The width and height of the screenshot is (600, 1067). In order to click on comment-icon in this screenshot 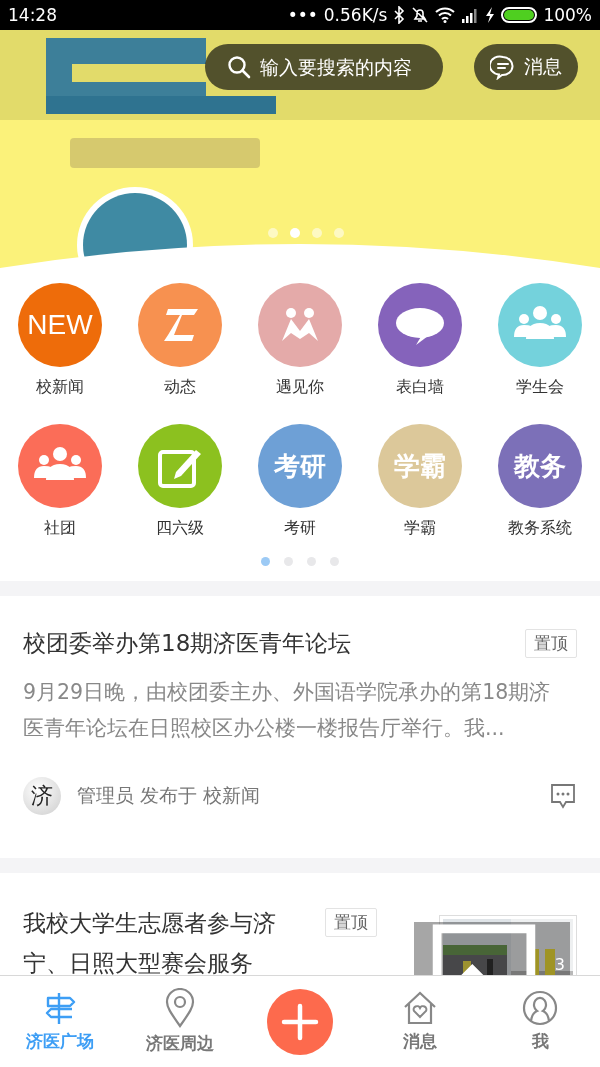, I will do `click(563, 796)`.